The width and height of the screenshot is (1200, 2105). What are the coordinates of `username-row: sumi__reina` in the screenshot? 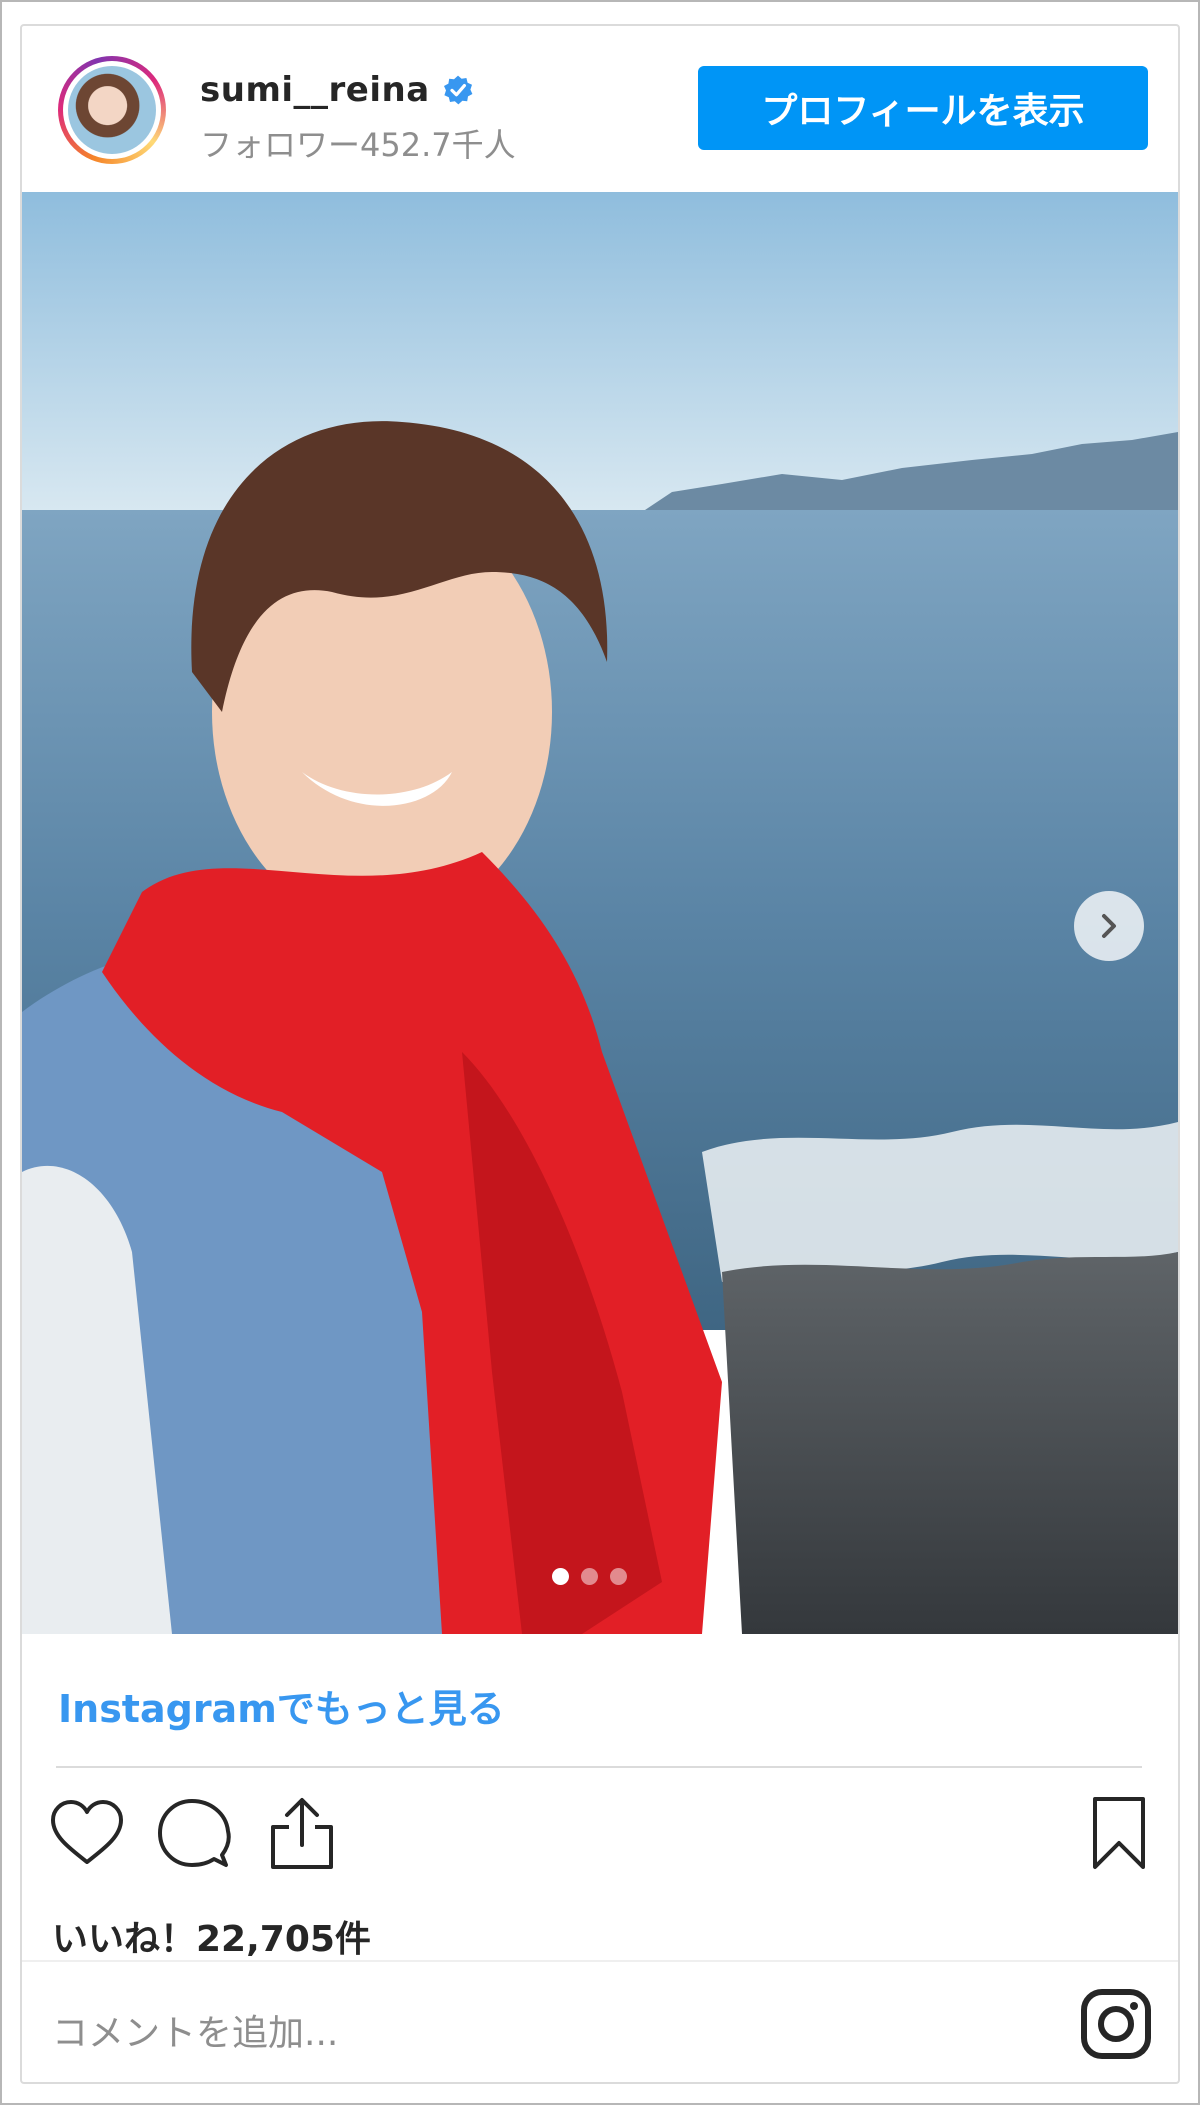 It's located at (337, 90).